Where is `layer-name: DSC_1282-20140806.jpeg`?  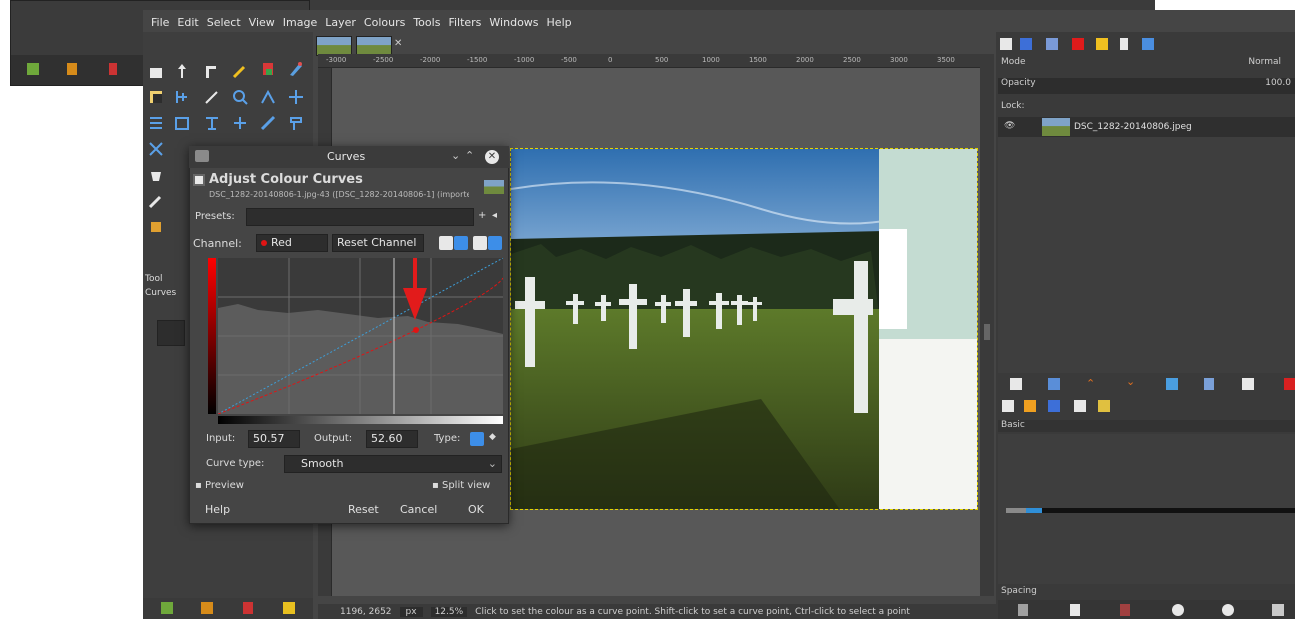
layer-name: DSC_1282-20140806.jpeg is located at coordinates (1133, 127).